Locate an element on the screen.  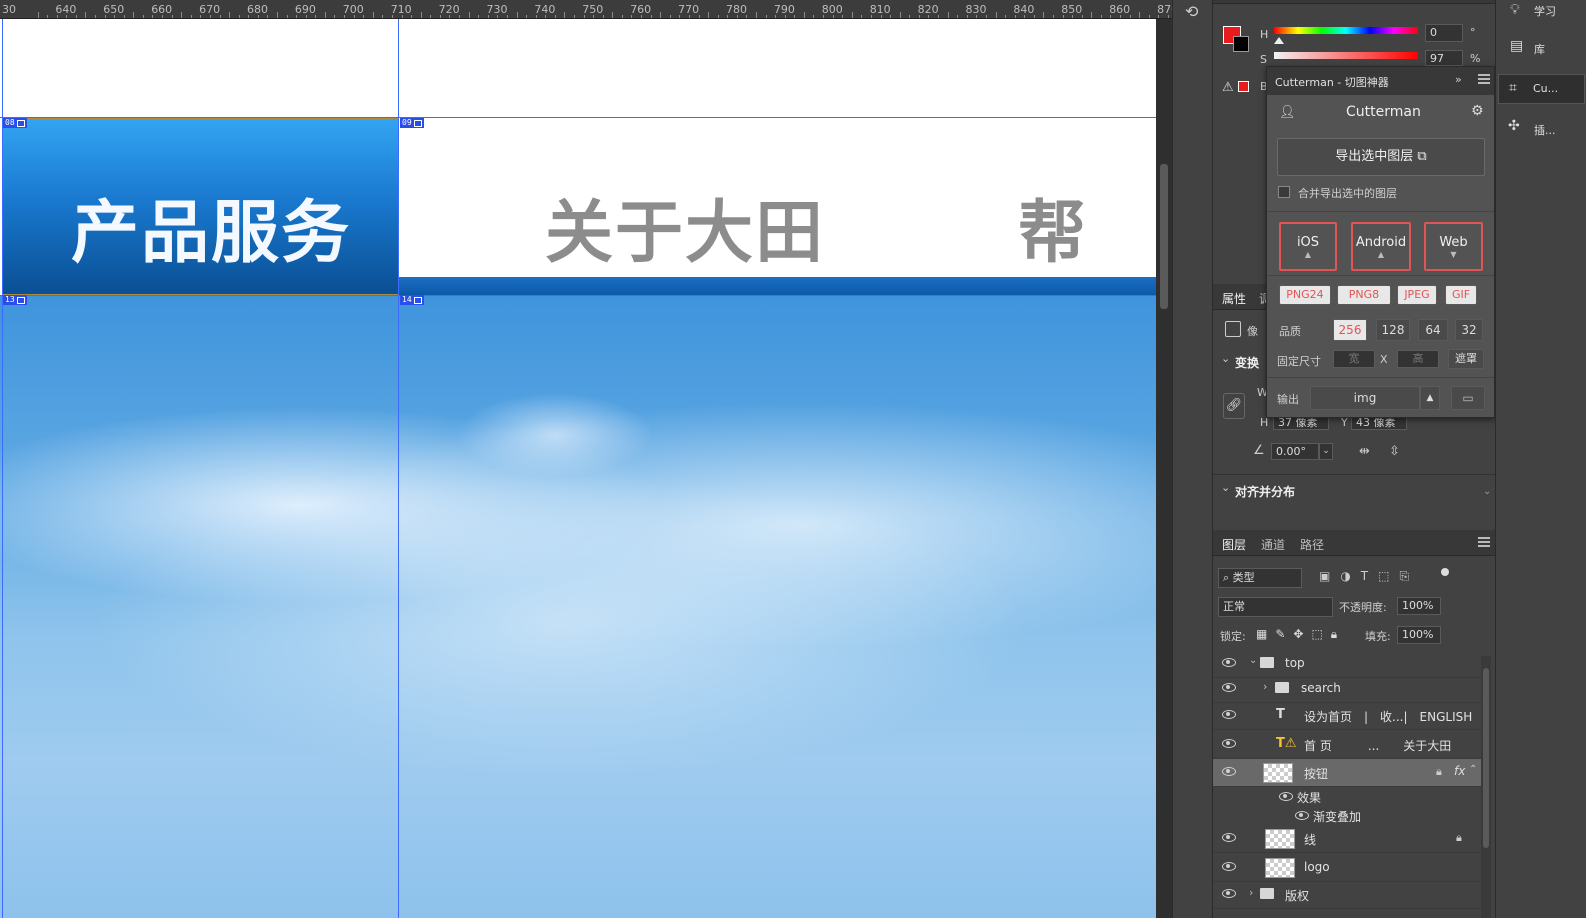
merge-checkbox is located at coordinates (1284, 192).